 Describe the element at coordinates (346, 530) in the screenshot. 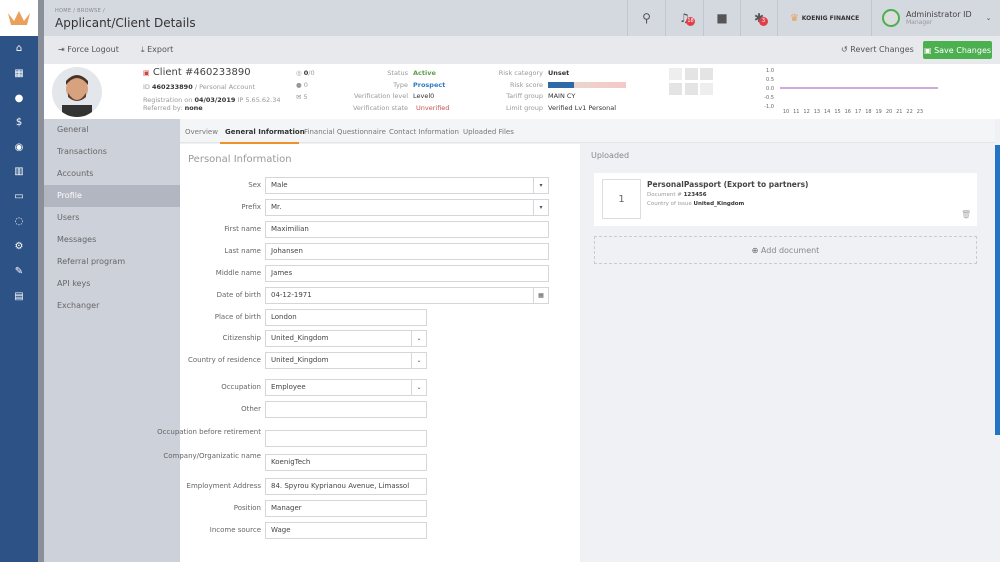

I see `income-source-input: Wage` at that location.